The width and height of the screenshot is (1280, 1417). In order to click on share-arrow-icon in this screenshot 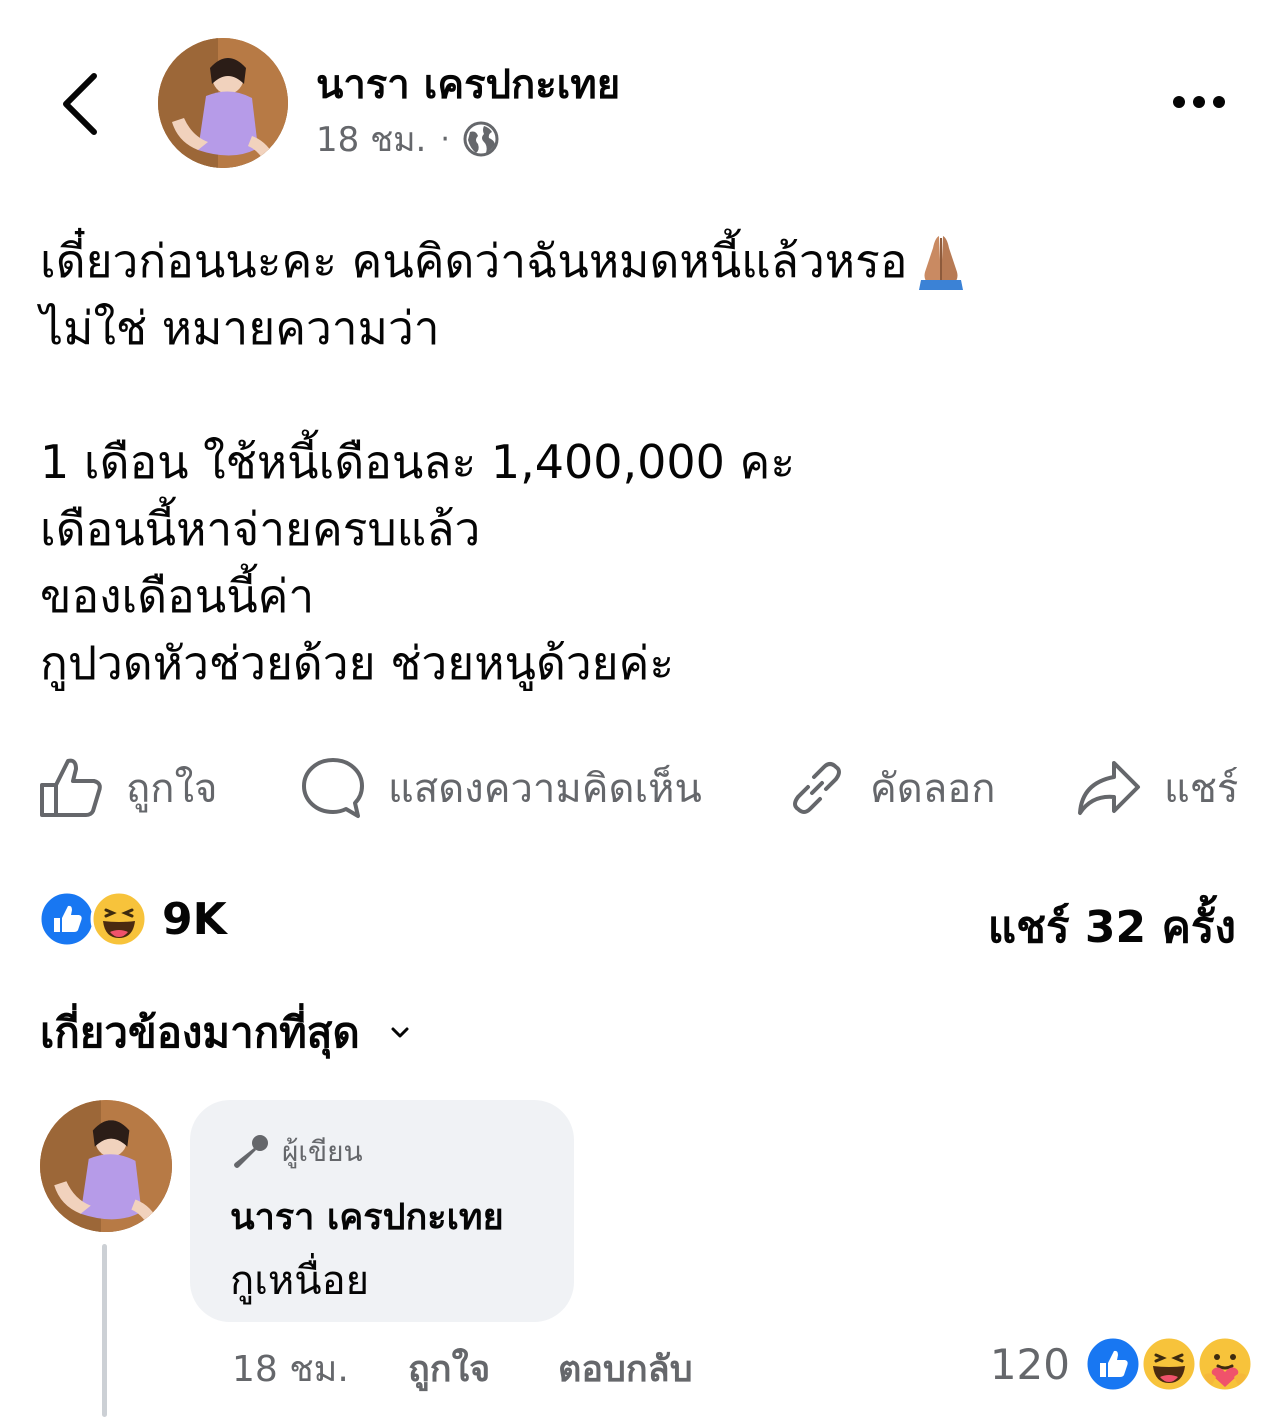, I will do `click(1109, 788)`.